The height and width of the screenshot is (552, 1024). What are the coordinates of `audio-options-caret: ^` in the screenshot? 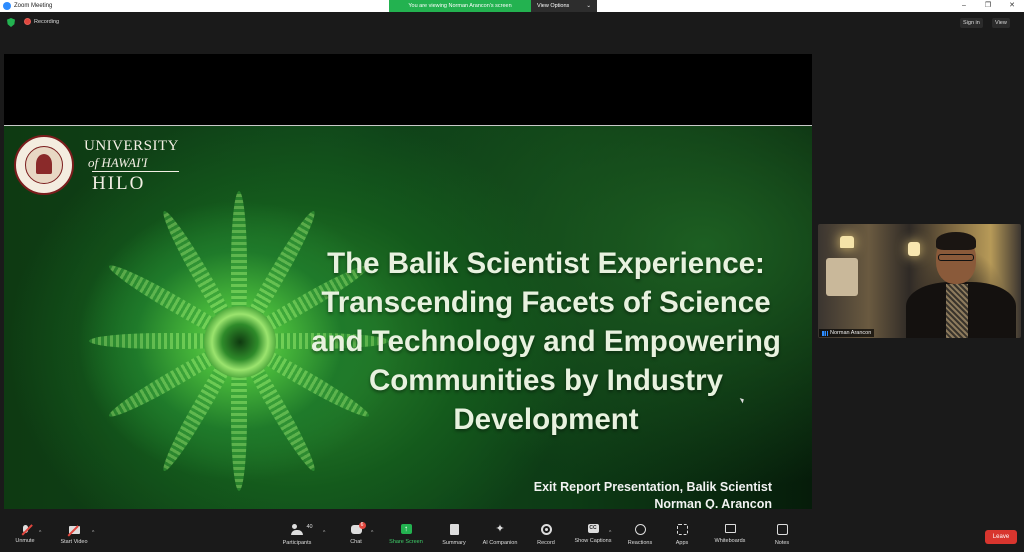 It's located at (40, 533).